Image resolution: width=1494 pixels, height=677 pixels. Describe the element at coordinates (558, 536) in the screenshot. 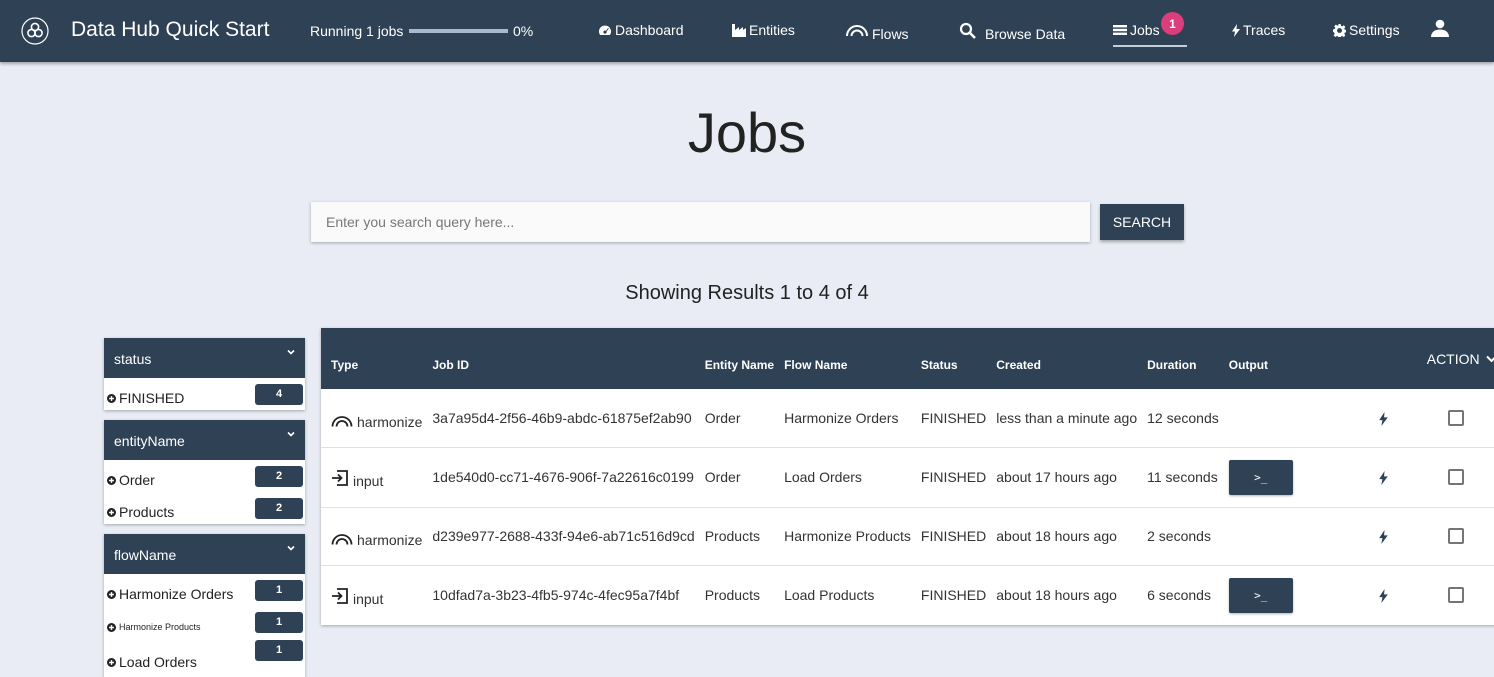

I see `job-id: d239e977-2688-433f-94e6-ab71c516d9cd` at that location.